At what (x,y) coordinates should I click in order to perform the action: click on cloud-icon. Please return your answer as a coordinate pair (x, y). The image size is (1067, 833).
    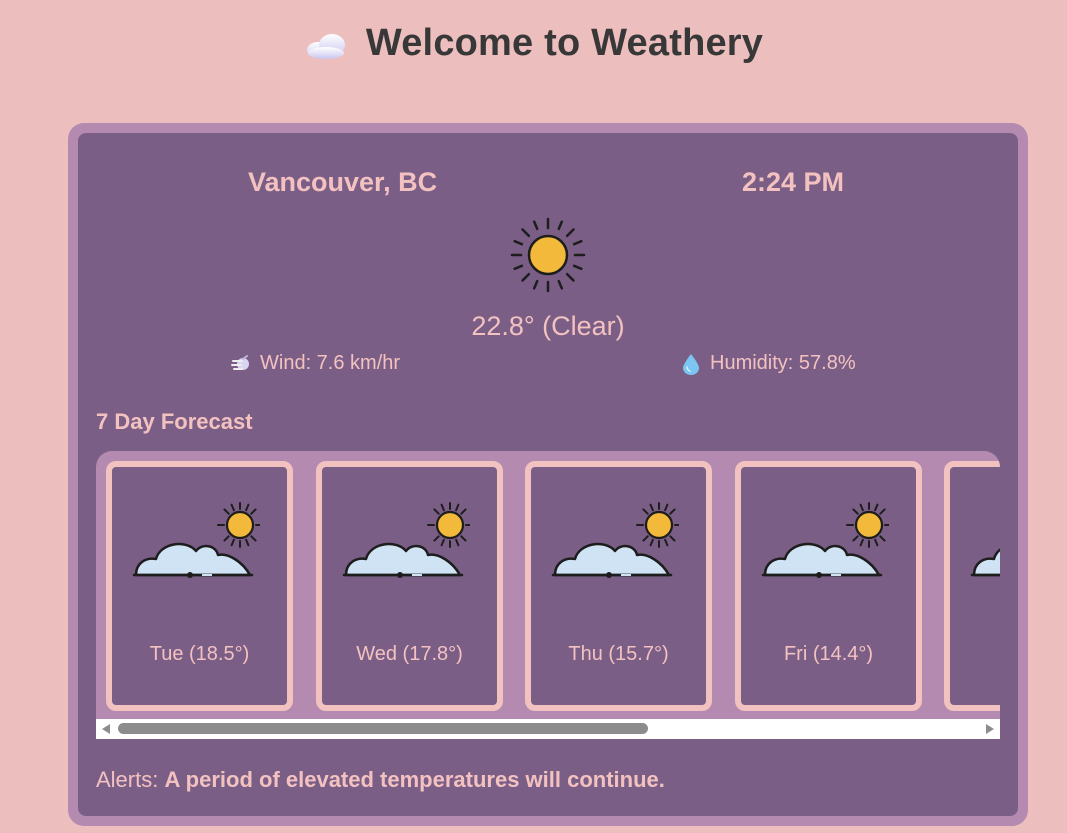
    Looking at the image, I should click on (325, 46).